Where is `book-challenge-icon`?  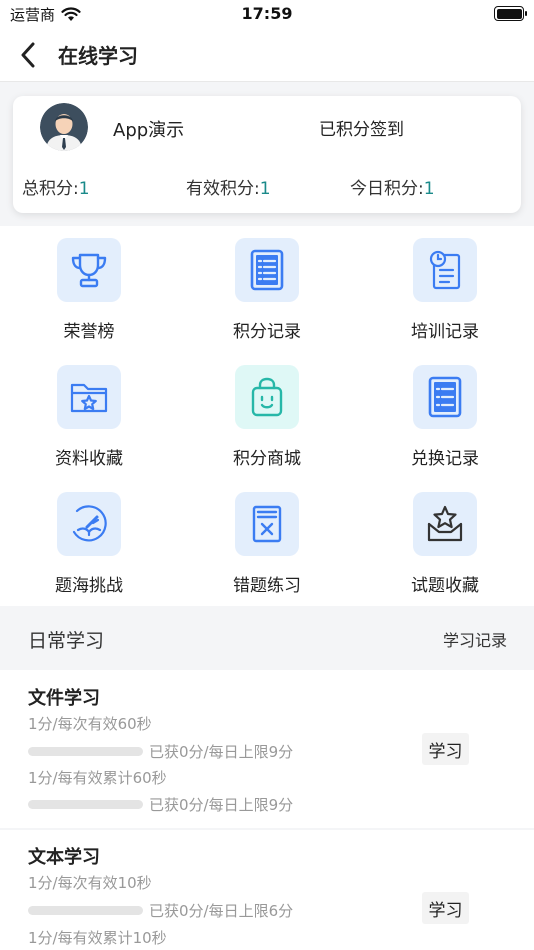
book-challenge-icon is located at coordinates (89, 523).